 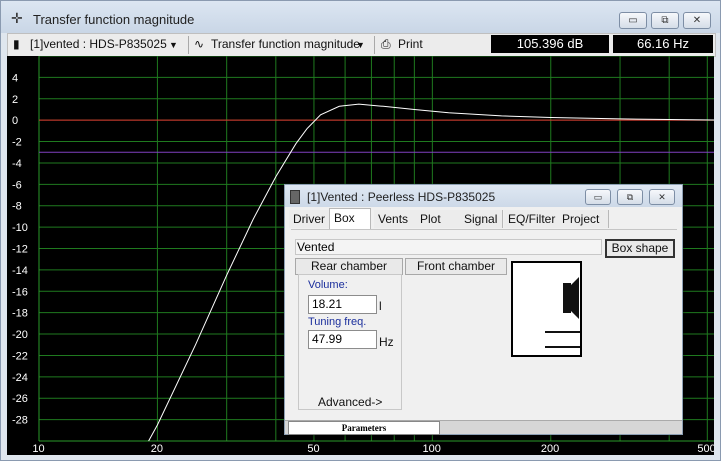 I want to click on dialog-minimize-button: ▭, so click(x=598, y=197).